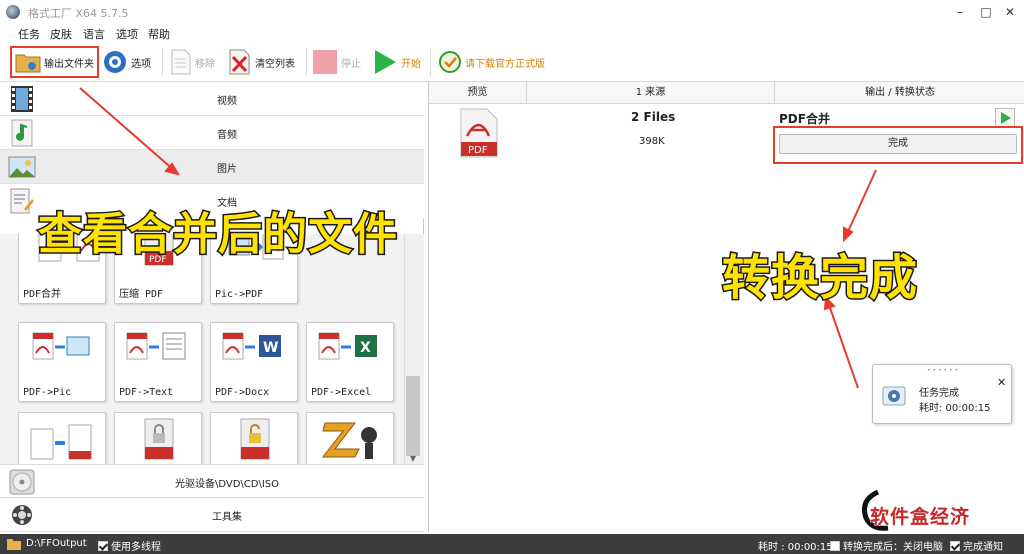  What do you see at coordinates (61, 34) in the screenshot?
I see `menu-skin: 皮肤` at bounding box center [61, 34].